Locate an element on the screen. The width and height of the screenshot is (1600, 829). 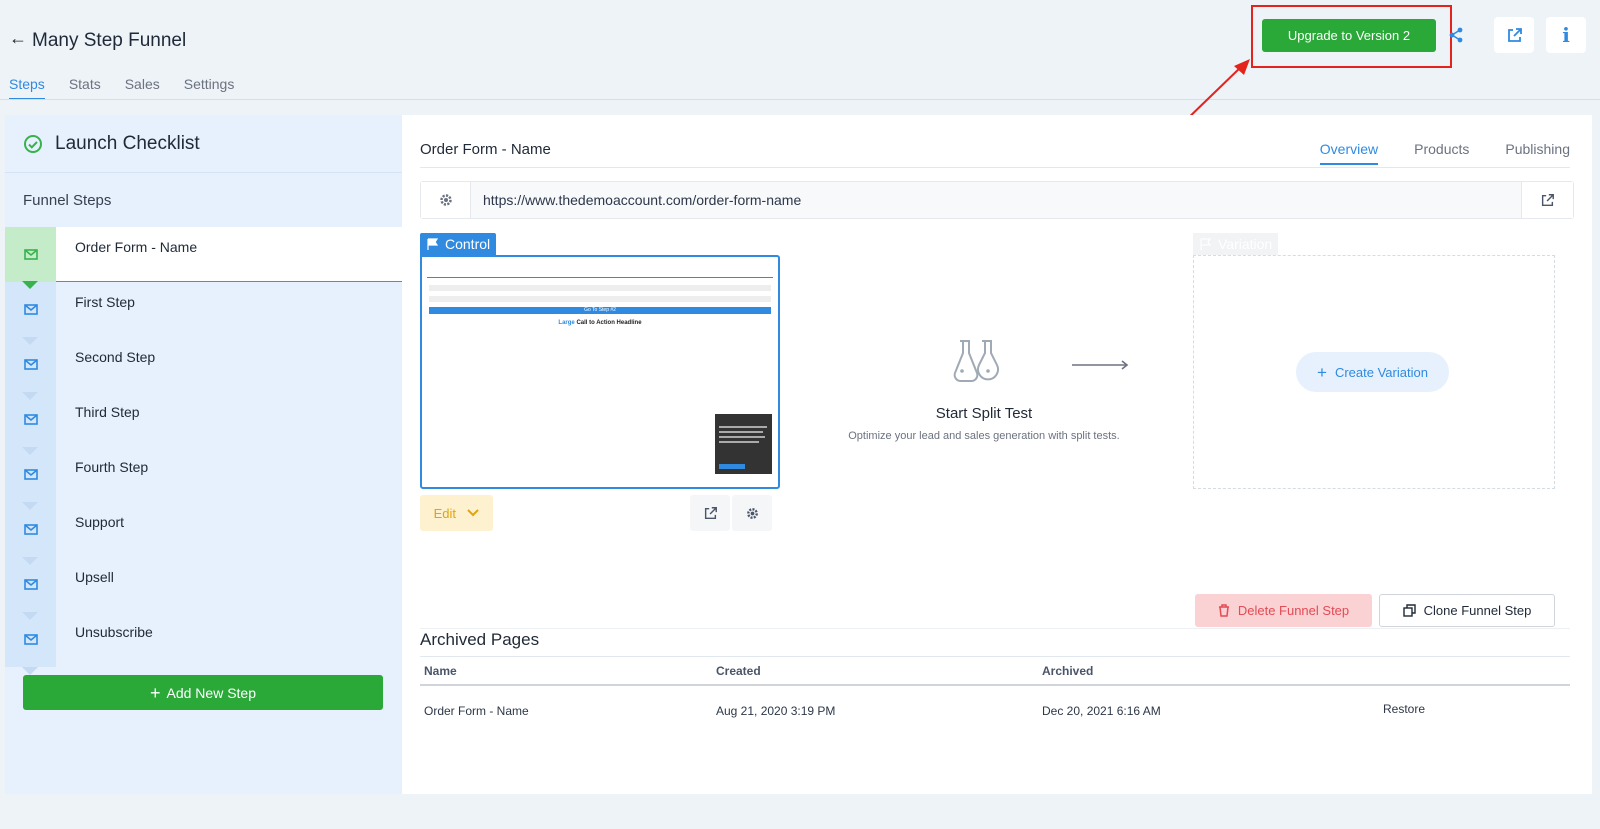
funnel-step-fourth-step: Fourth Step is located at coordinates (203, 478).